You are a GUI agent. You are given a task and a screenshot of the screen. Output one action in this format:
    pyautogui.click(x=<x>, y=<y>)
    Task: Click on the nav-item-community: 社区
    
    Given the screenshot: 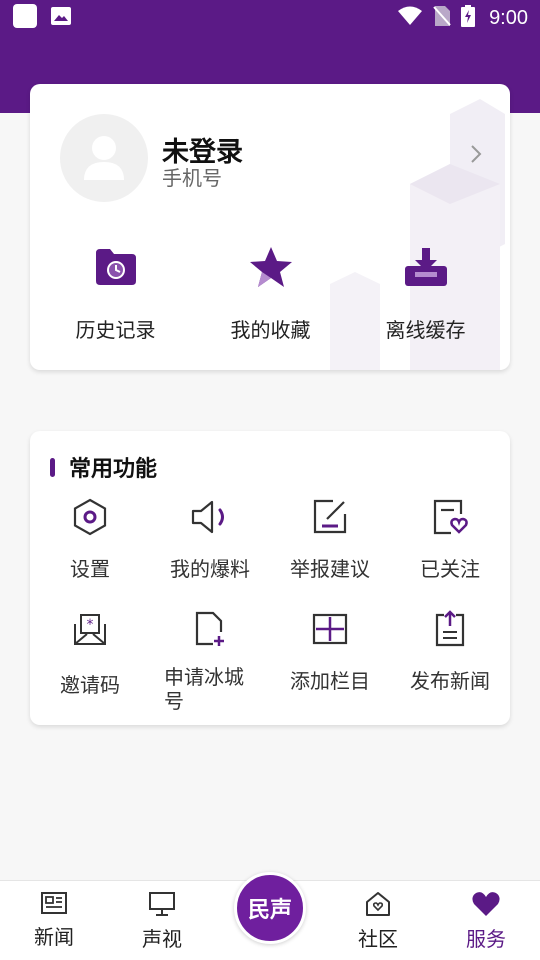 What is the action you would take?
    pyautogui.click(x=378, y=920)
    